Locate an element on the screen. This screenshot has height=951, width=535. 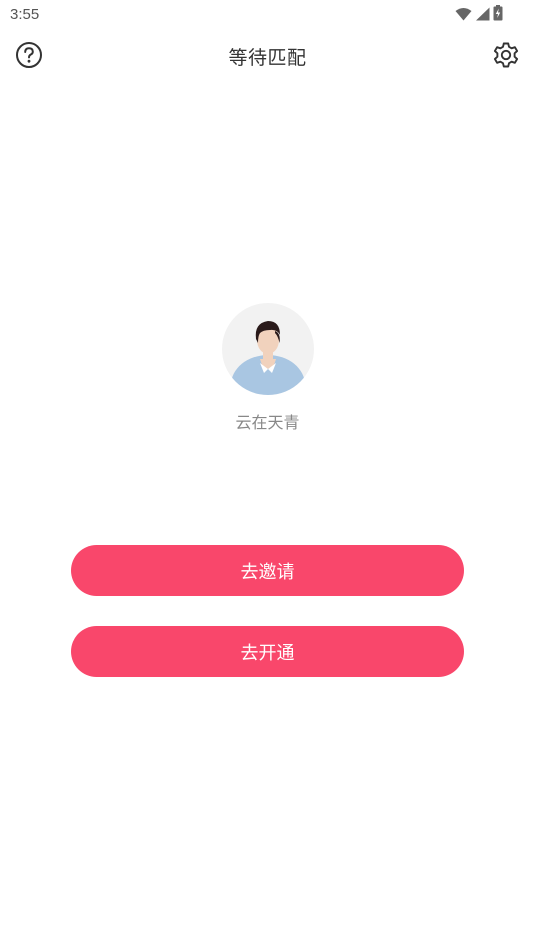
page-title: 等待匹配 is located at coordinates (267, 58).